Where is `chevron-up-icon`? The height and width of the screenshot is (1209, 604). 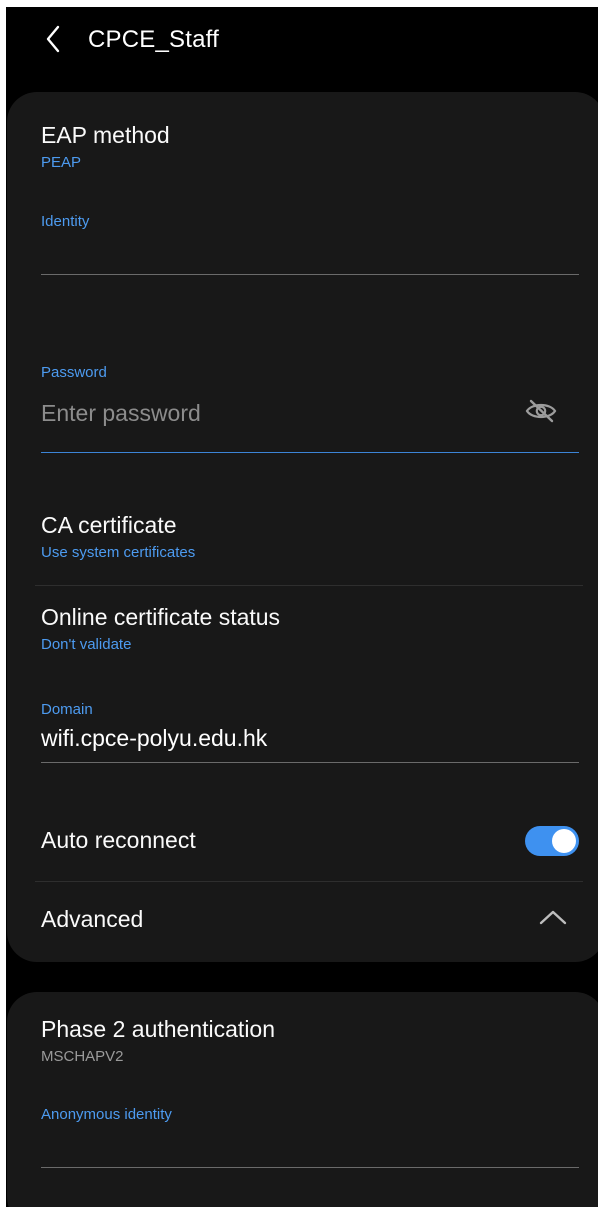
chevron-up-icon is located at coordinates (553, 919).